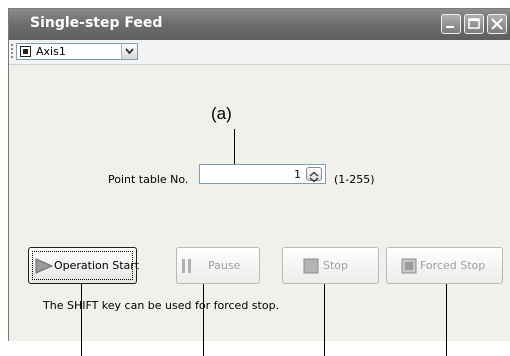  I want to click on title-bar: Single-step Feed, so click(259, 24).